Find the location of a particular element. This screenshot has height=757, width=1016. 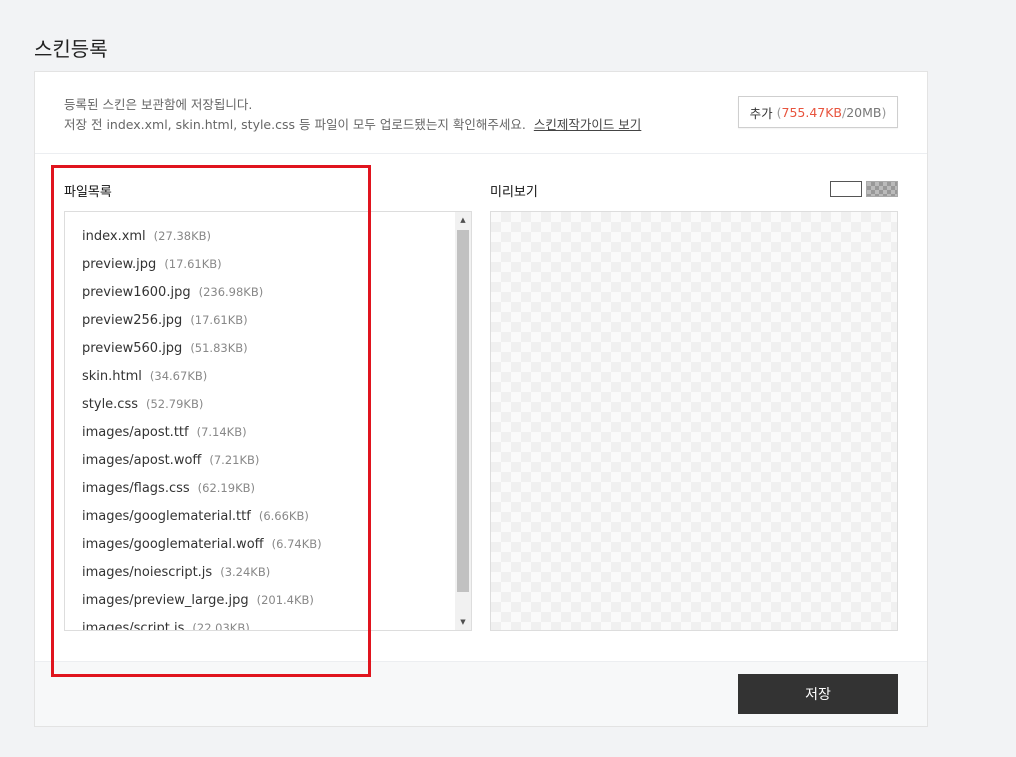

page-title: 스킨등록 is located at coordinates (71, 49).